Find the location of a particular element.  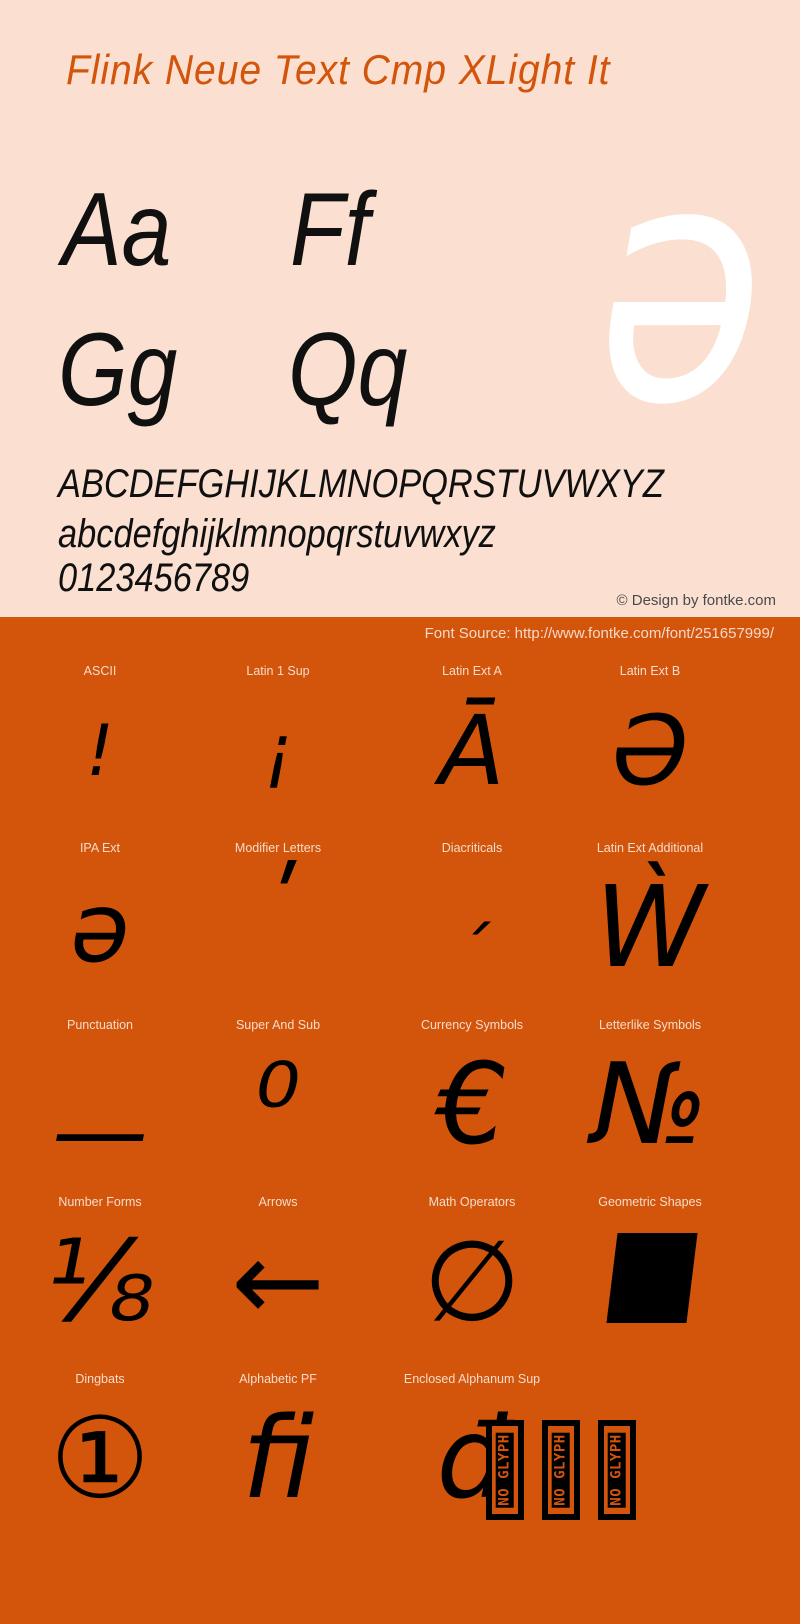

glyph-category-cell: Latin Ext Additional Ẁ is located at coordinates (650, 915).